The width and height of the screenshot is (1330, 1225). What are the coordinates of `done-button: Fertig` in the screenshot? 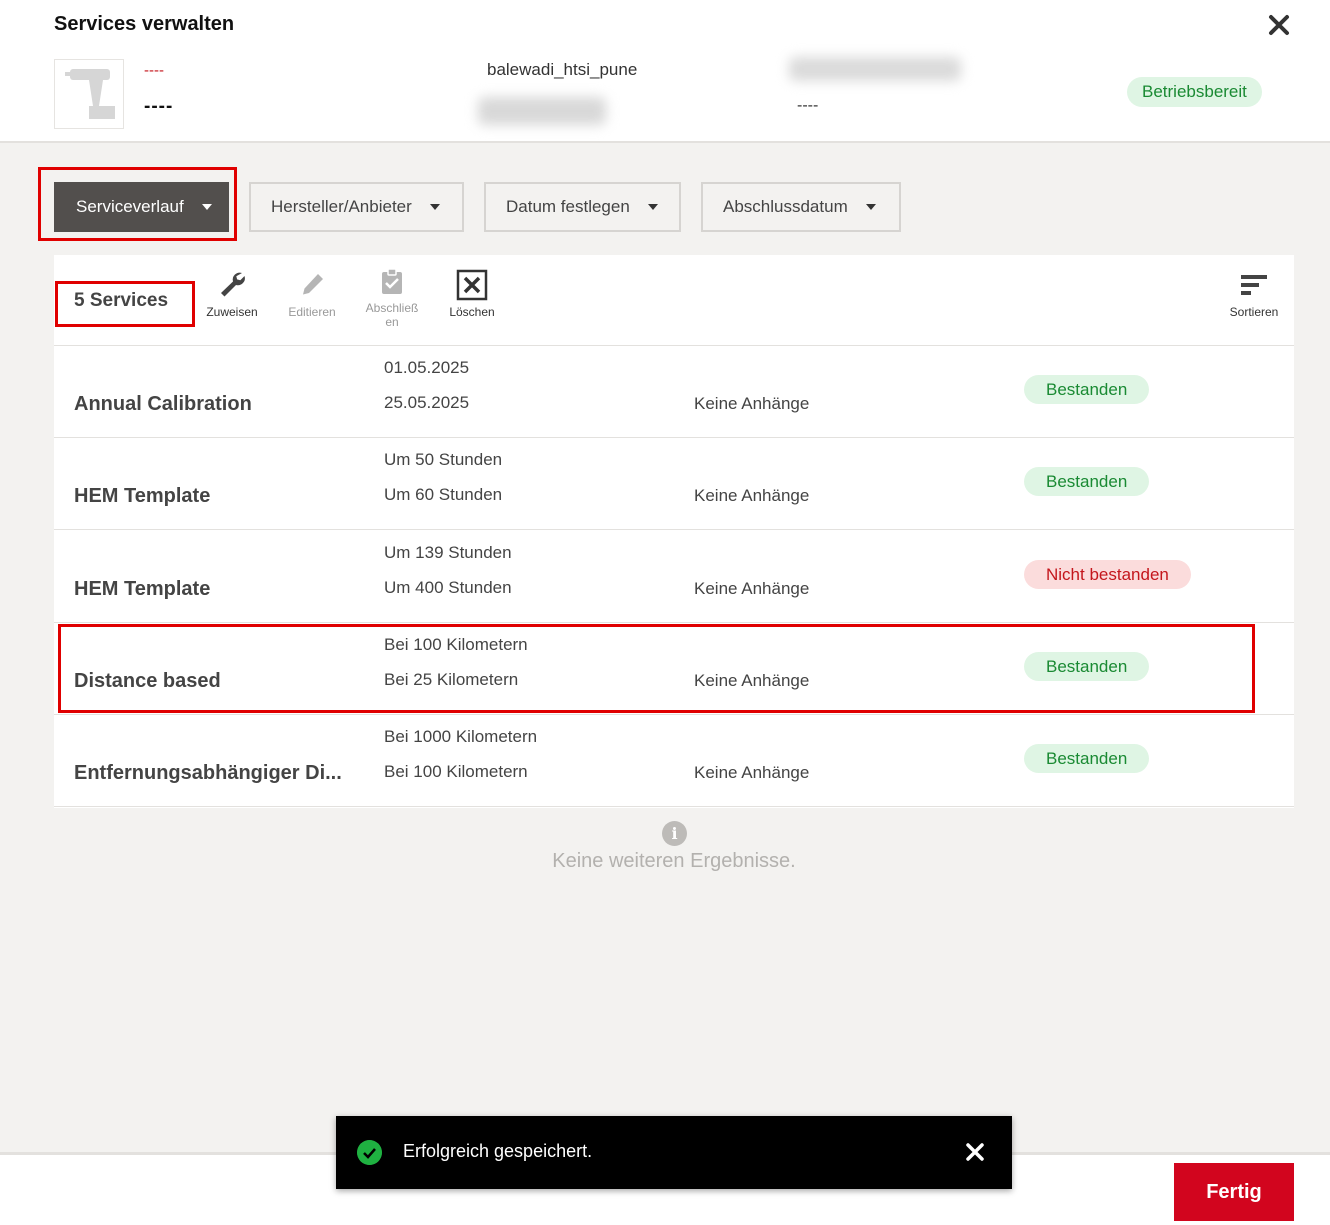 It's located at (1234, 1192).